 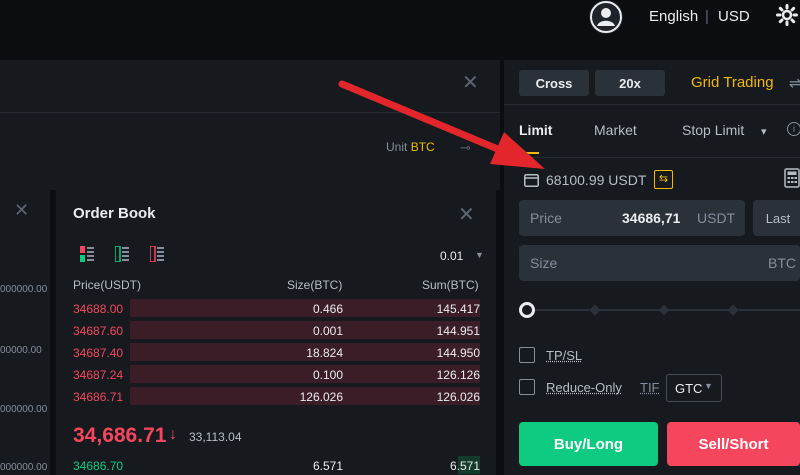 I want to click on wallet-icon, so click(x=531, y=180).